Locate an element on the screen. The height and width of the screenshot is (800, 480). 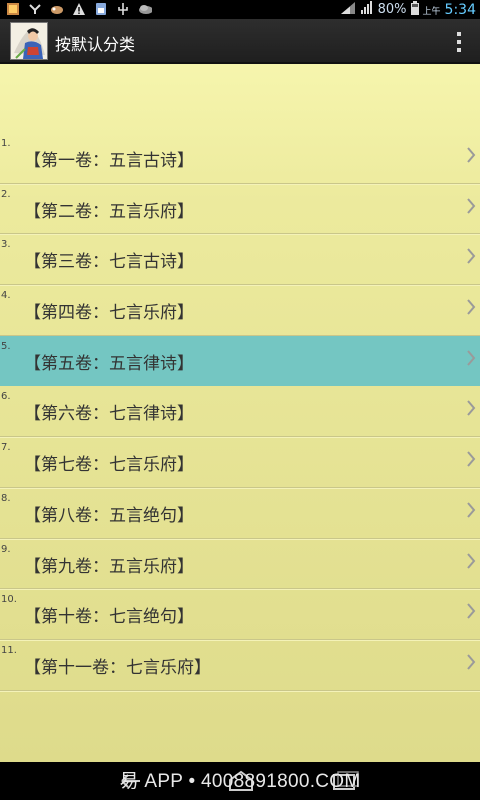
warning-icon is located at coordinates (79, 9).